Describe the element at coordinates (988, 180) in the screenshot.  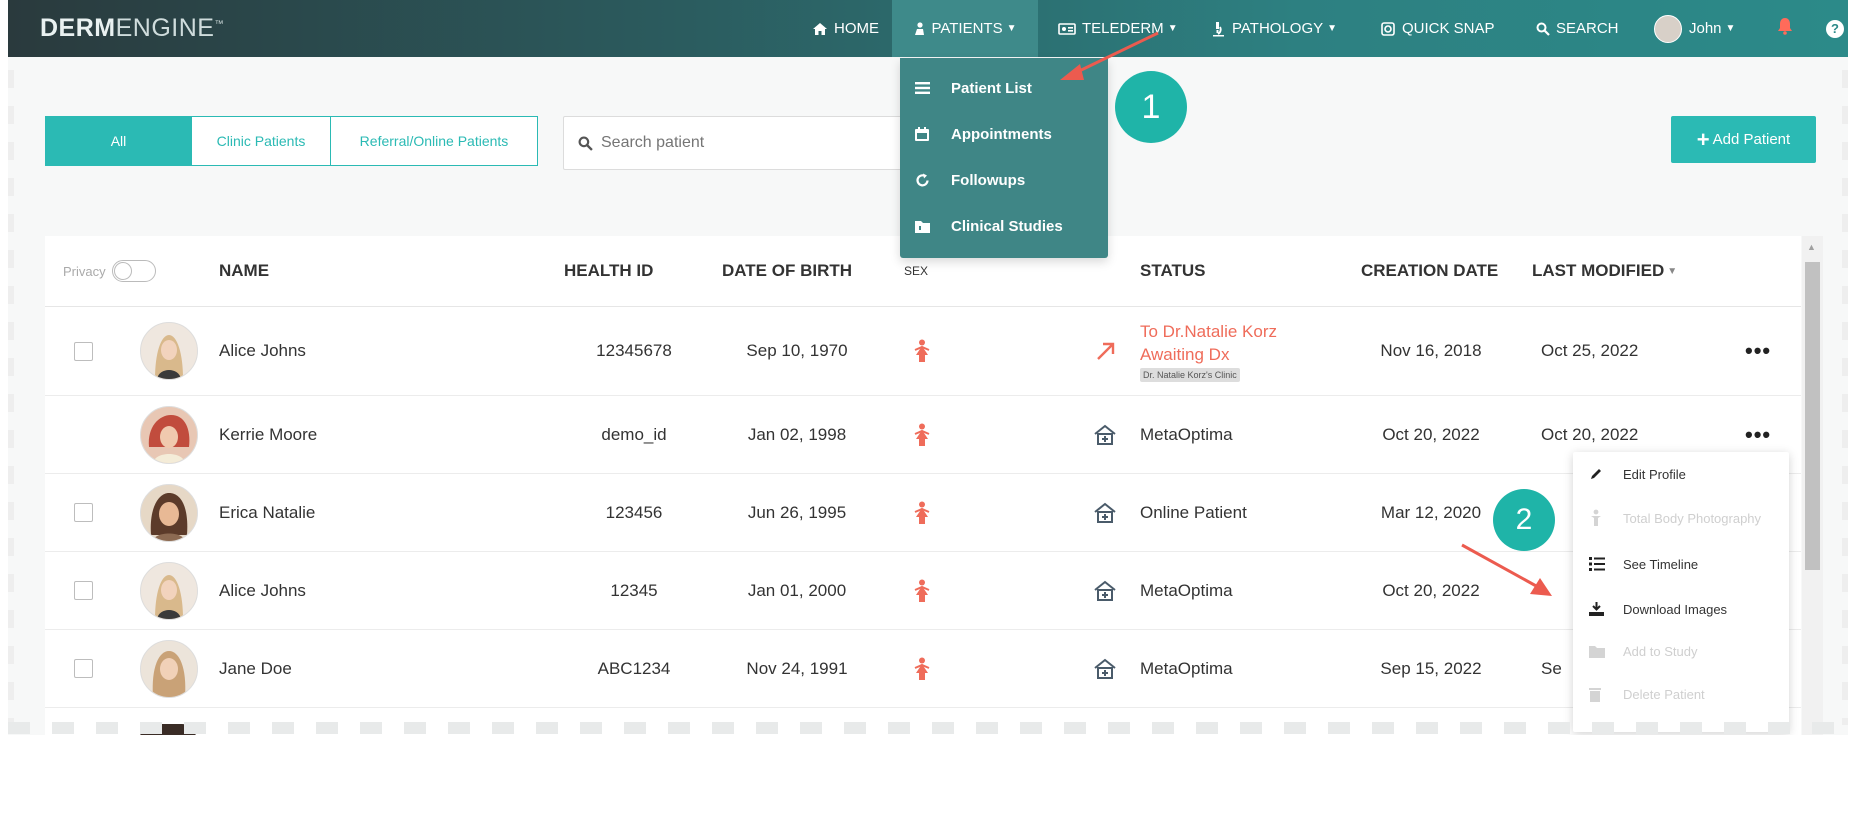
I see `menu-item-label: Followups` at that location.